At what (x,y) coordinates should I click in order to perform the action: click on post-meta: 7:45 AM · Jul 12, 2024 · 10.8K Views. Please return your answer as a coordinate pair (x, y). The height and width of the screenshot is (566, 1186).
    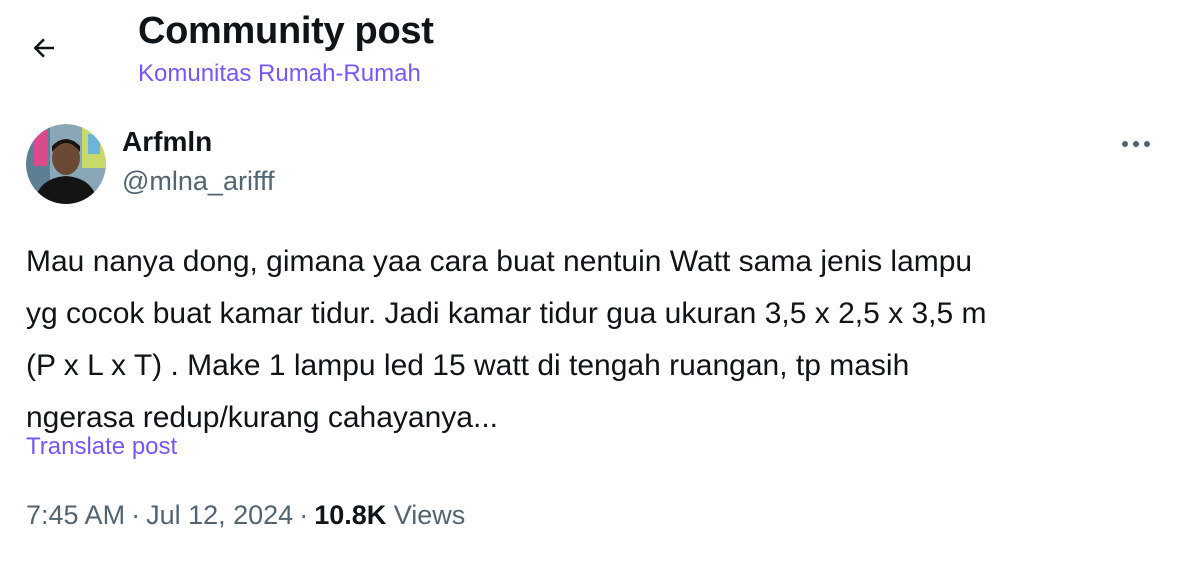
    Looking at the image, I should click on (245, 515).